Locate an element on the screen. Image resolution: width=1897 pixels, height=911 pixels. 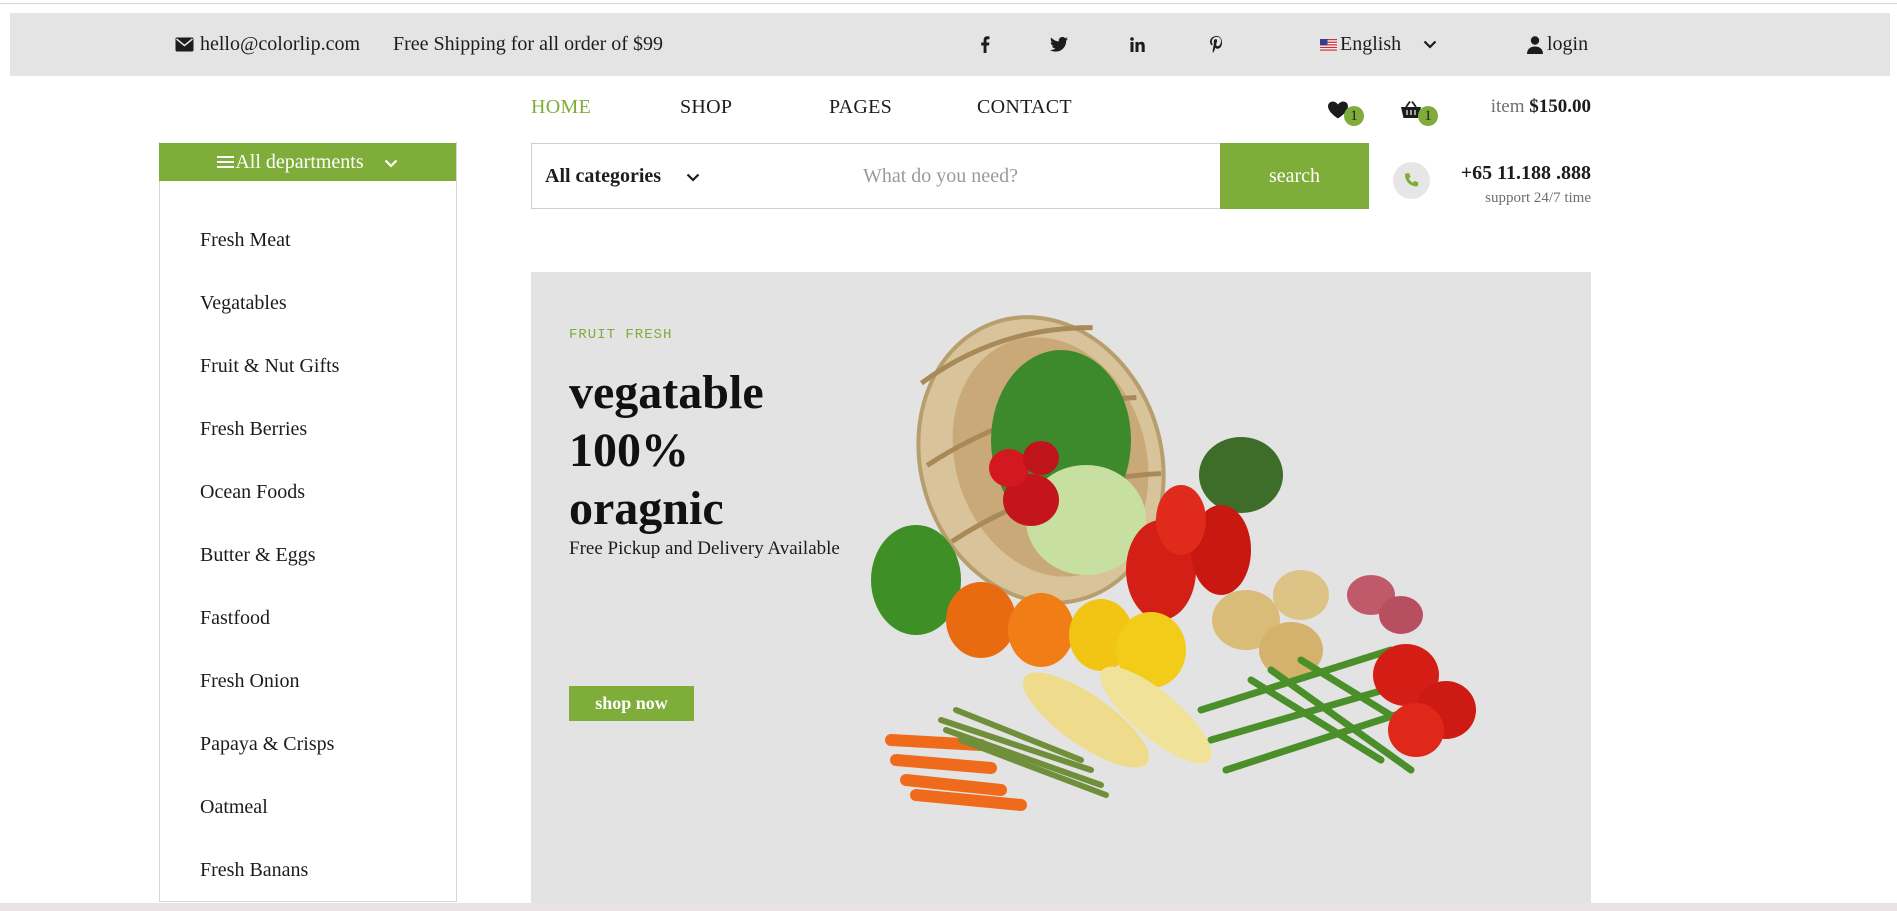
hero-eyebrow: FRUIT FRESH is located at coordinates (621, 335).